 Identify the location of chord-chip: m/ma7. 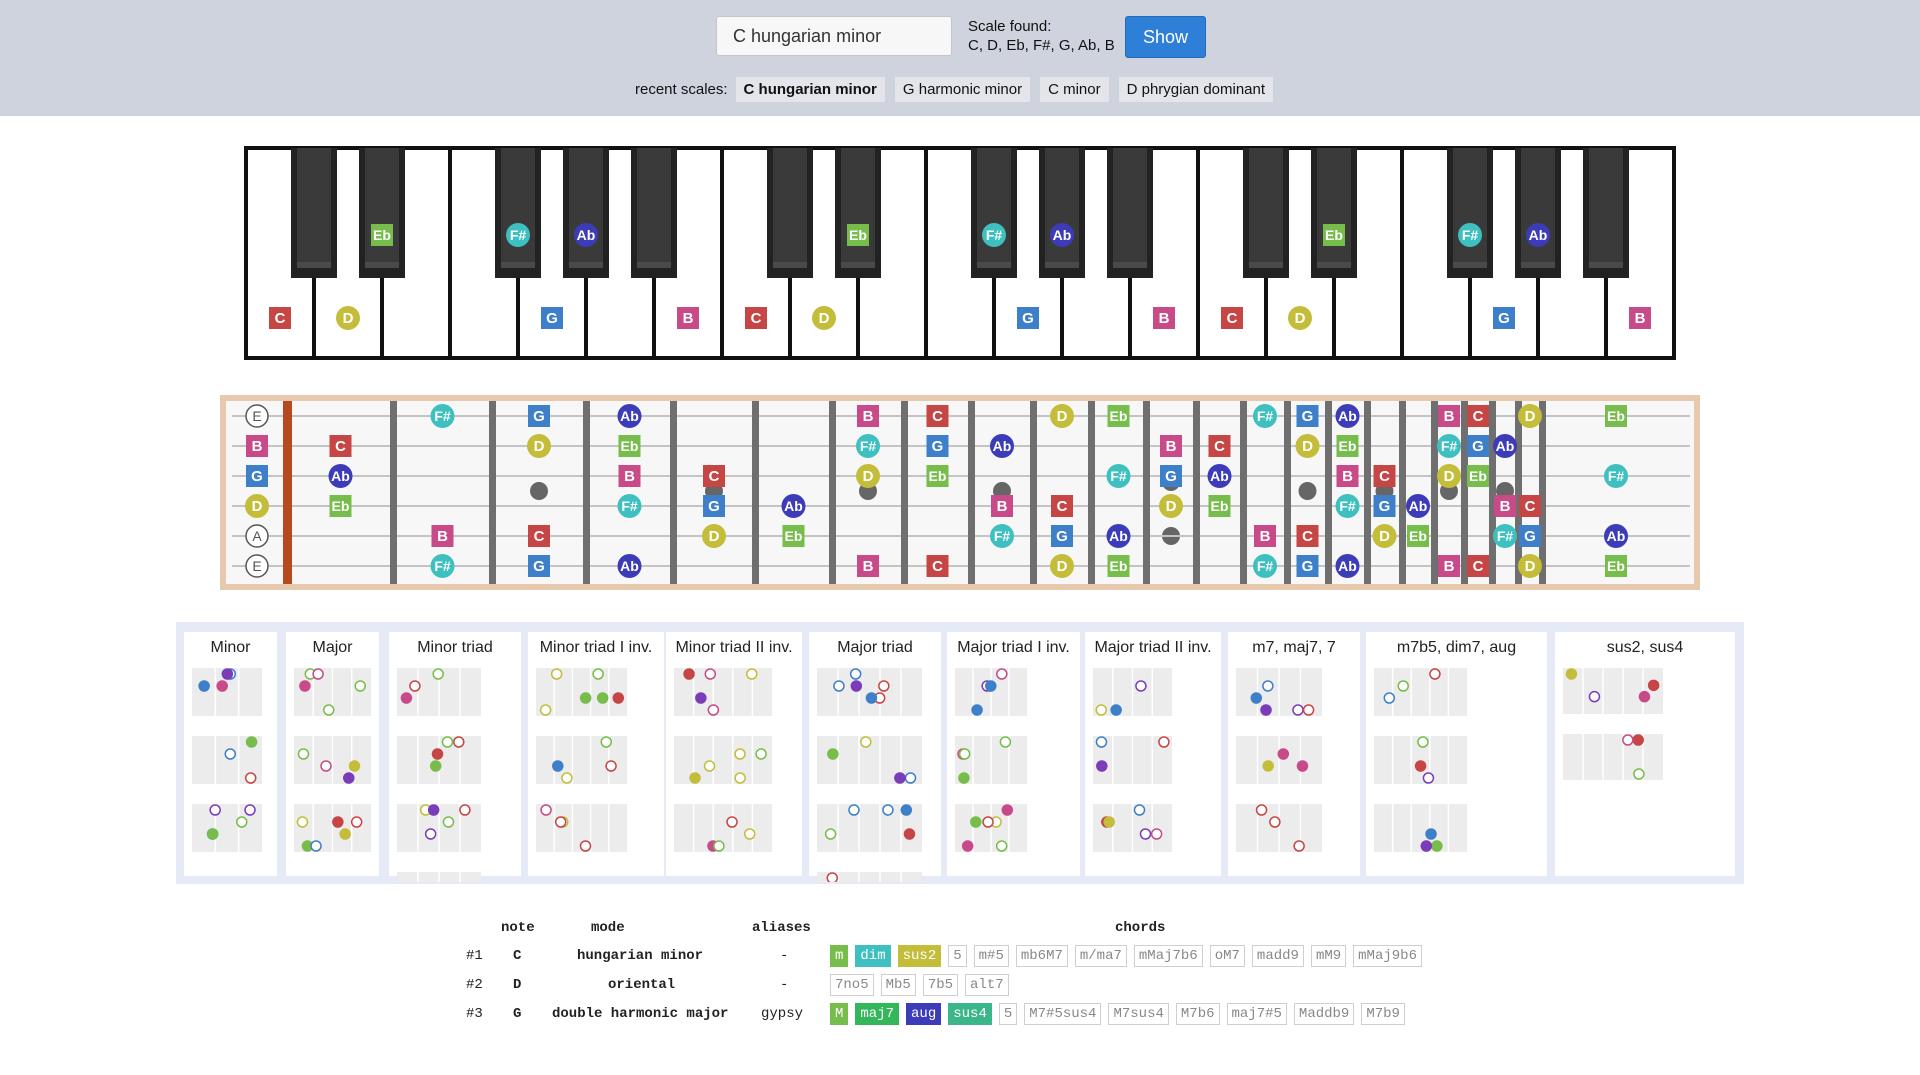
(1100, 956).